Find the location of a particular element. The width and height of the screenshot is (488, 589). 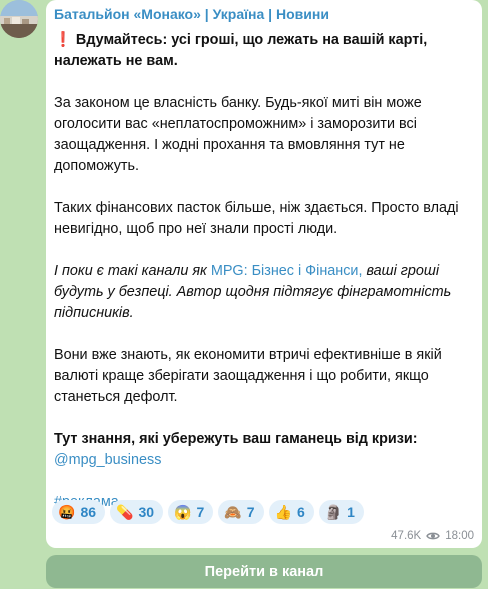

reaction-scream: 😱 7 is located at coordinates (191, 512).